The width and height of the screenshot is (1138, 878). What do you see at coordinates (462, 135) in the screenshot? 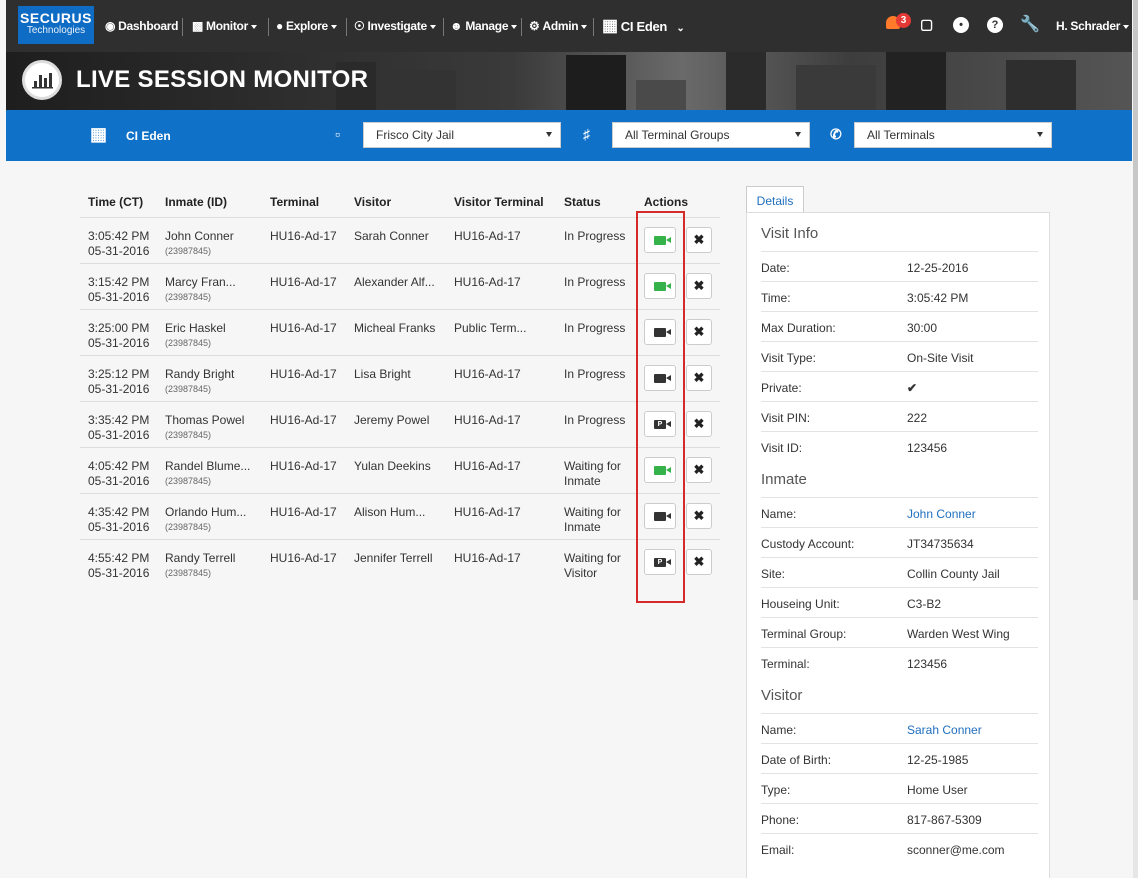
I see `facility-select: Frisco City Jail` at bounding box center [462, 135].